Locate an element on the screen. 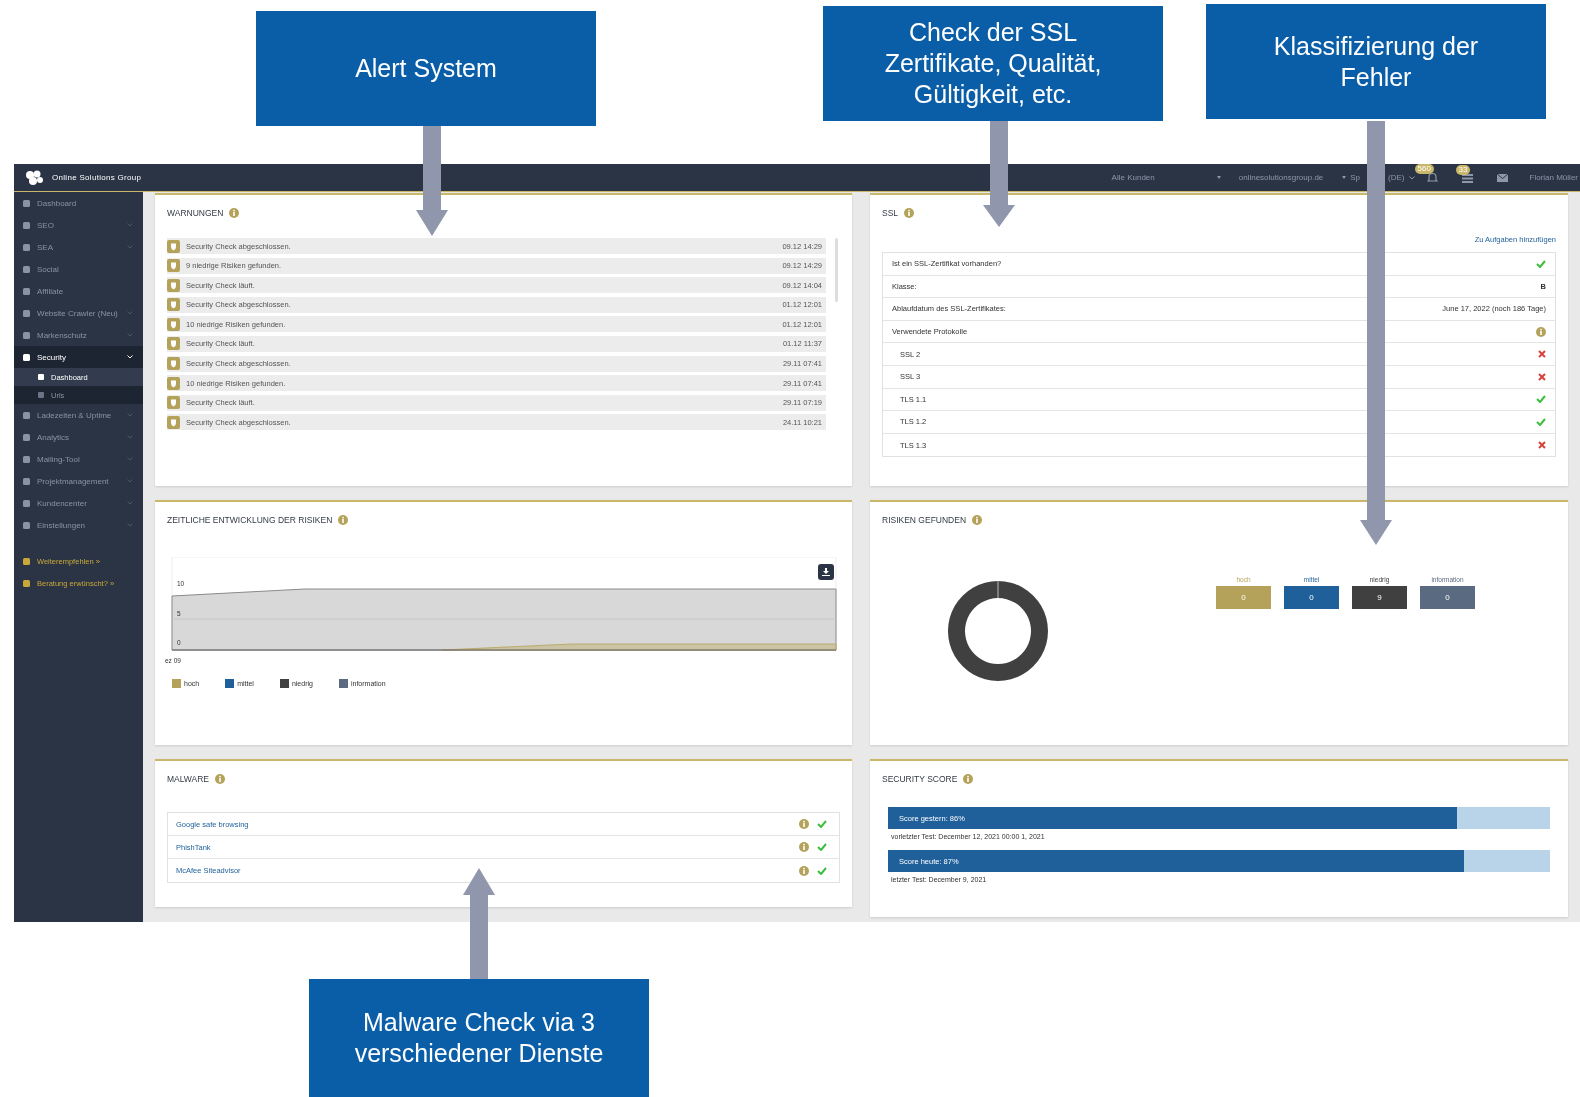 This screenshot has width=1580, height=1097. logo-icon is located at coordinates (34, 177).